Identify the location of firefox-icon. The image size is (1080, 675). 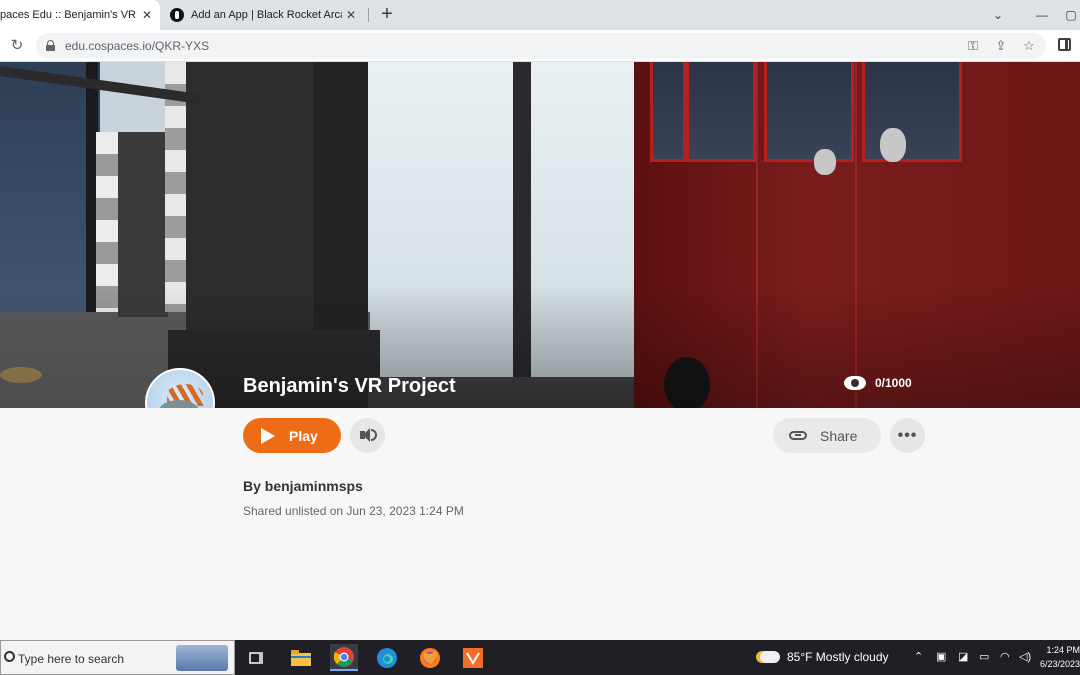
(430, 657).